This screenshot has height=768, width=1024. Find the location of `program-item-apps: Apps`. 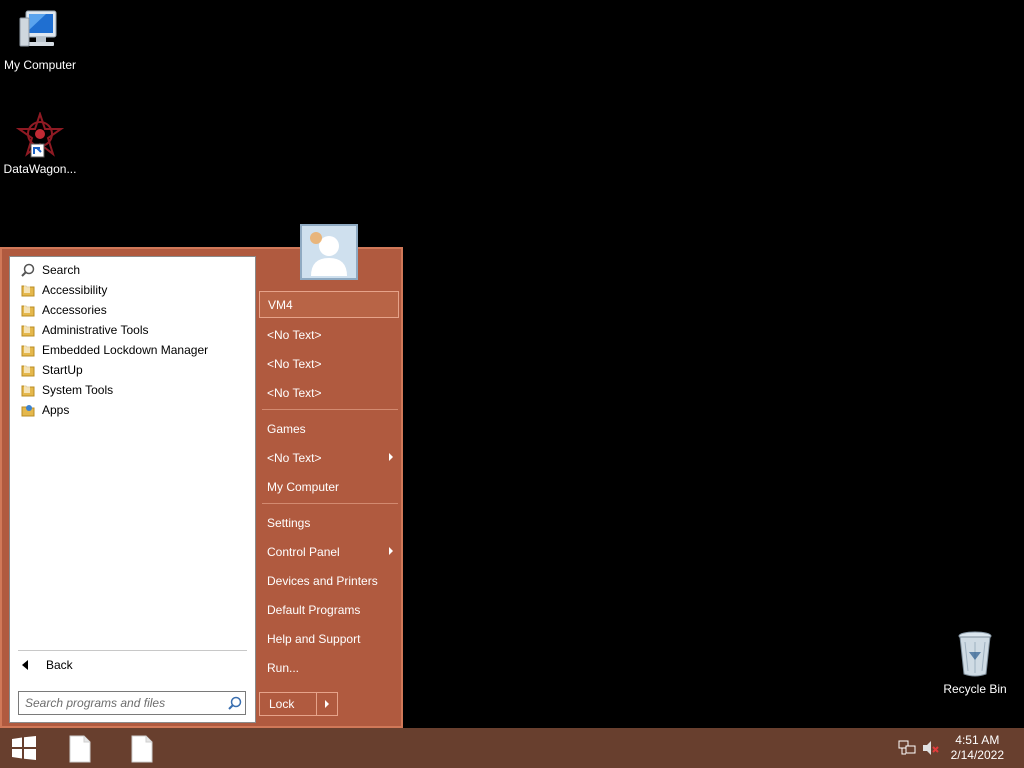

program-item-apps: Apps is located at coordinates (132, 410).